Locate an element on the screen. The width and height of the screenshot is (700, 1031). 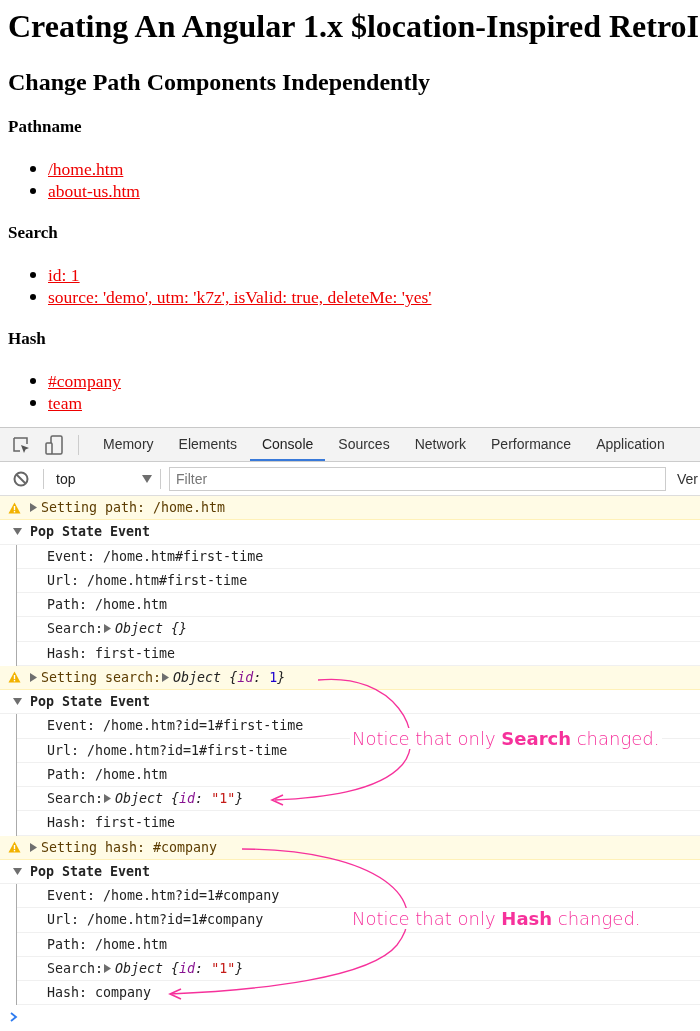
link: /home.htm is located at coordinates (86, 169).